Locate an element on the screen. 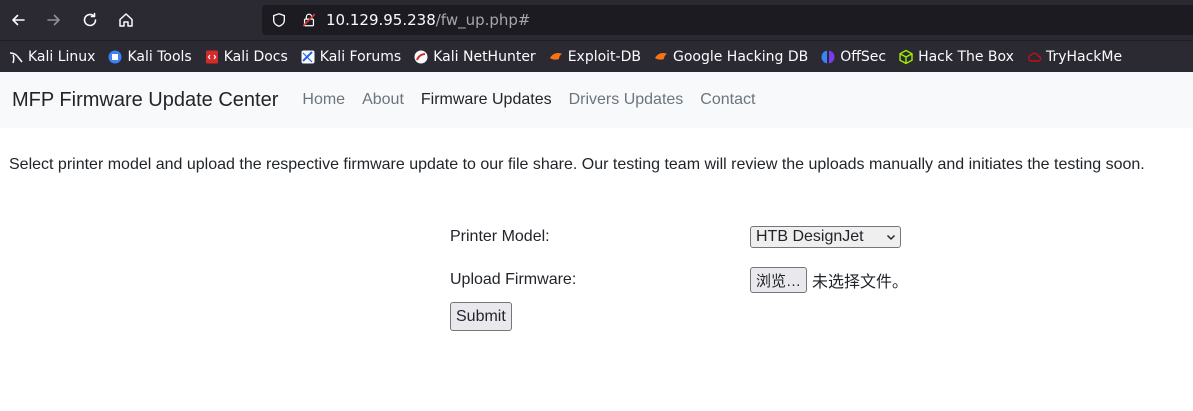 The width and height of the screenshot is (1193, 411). bookmark-google-hacking-db: Google Hacking DB is located at coordinates (730, 57).